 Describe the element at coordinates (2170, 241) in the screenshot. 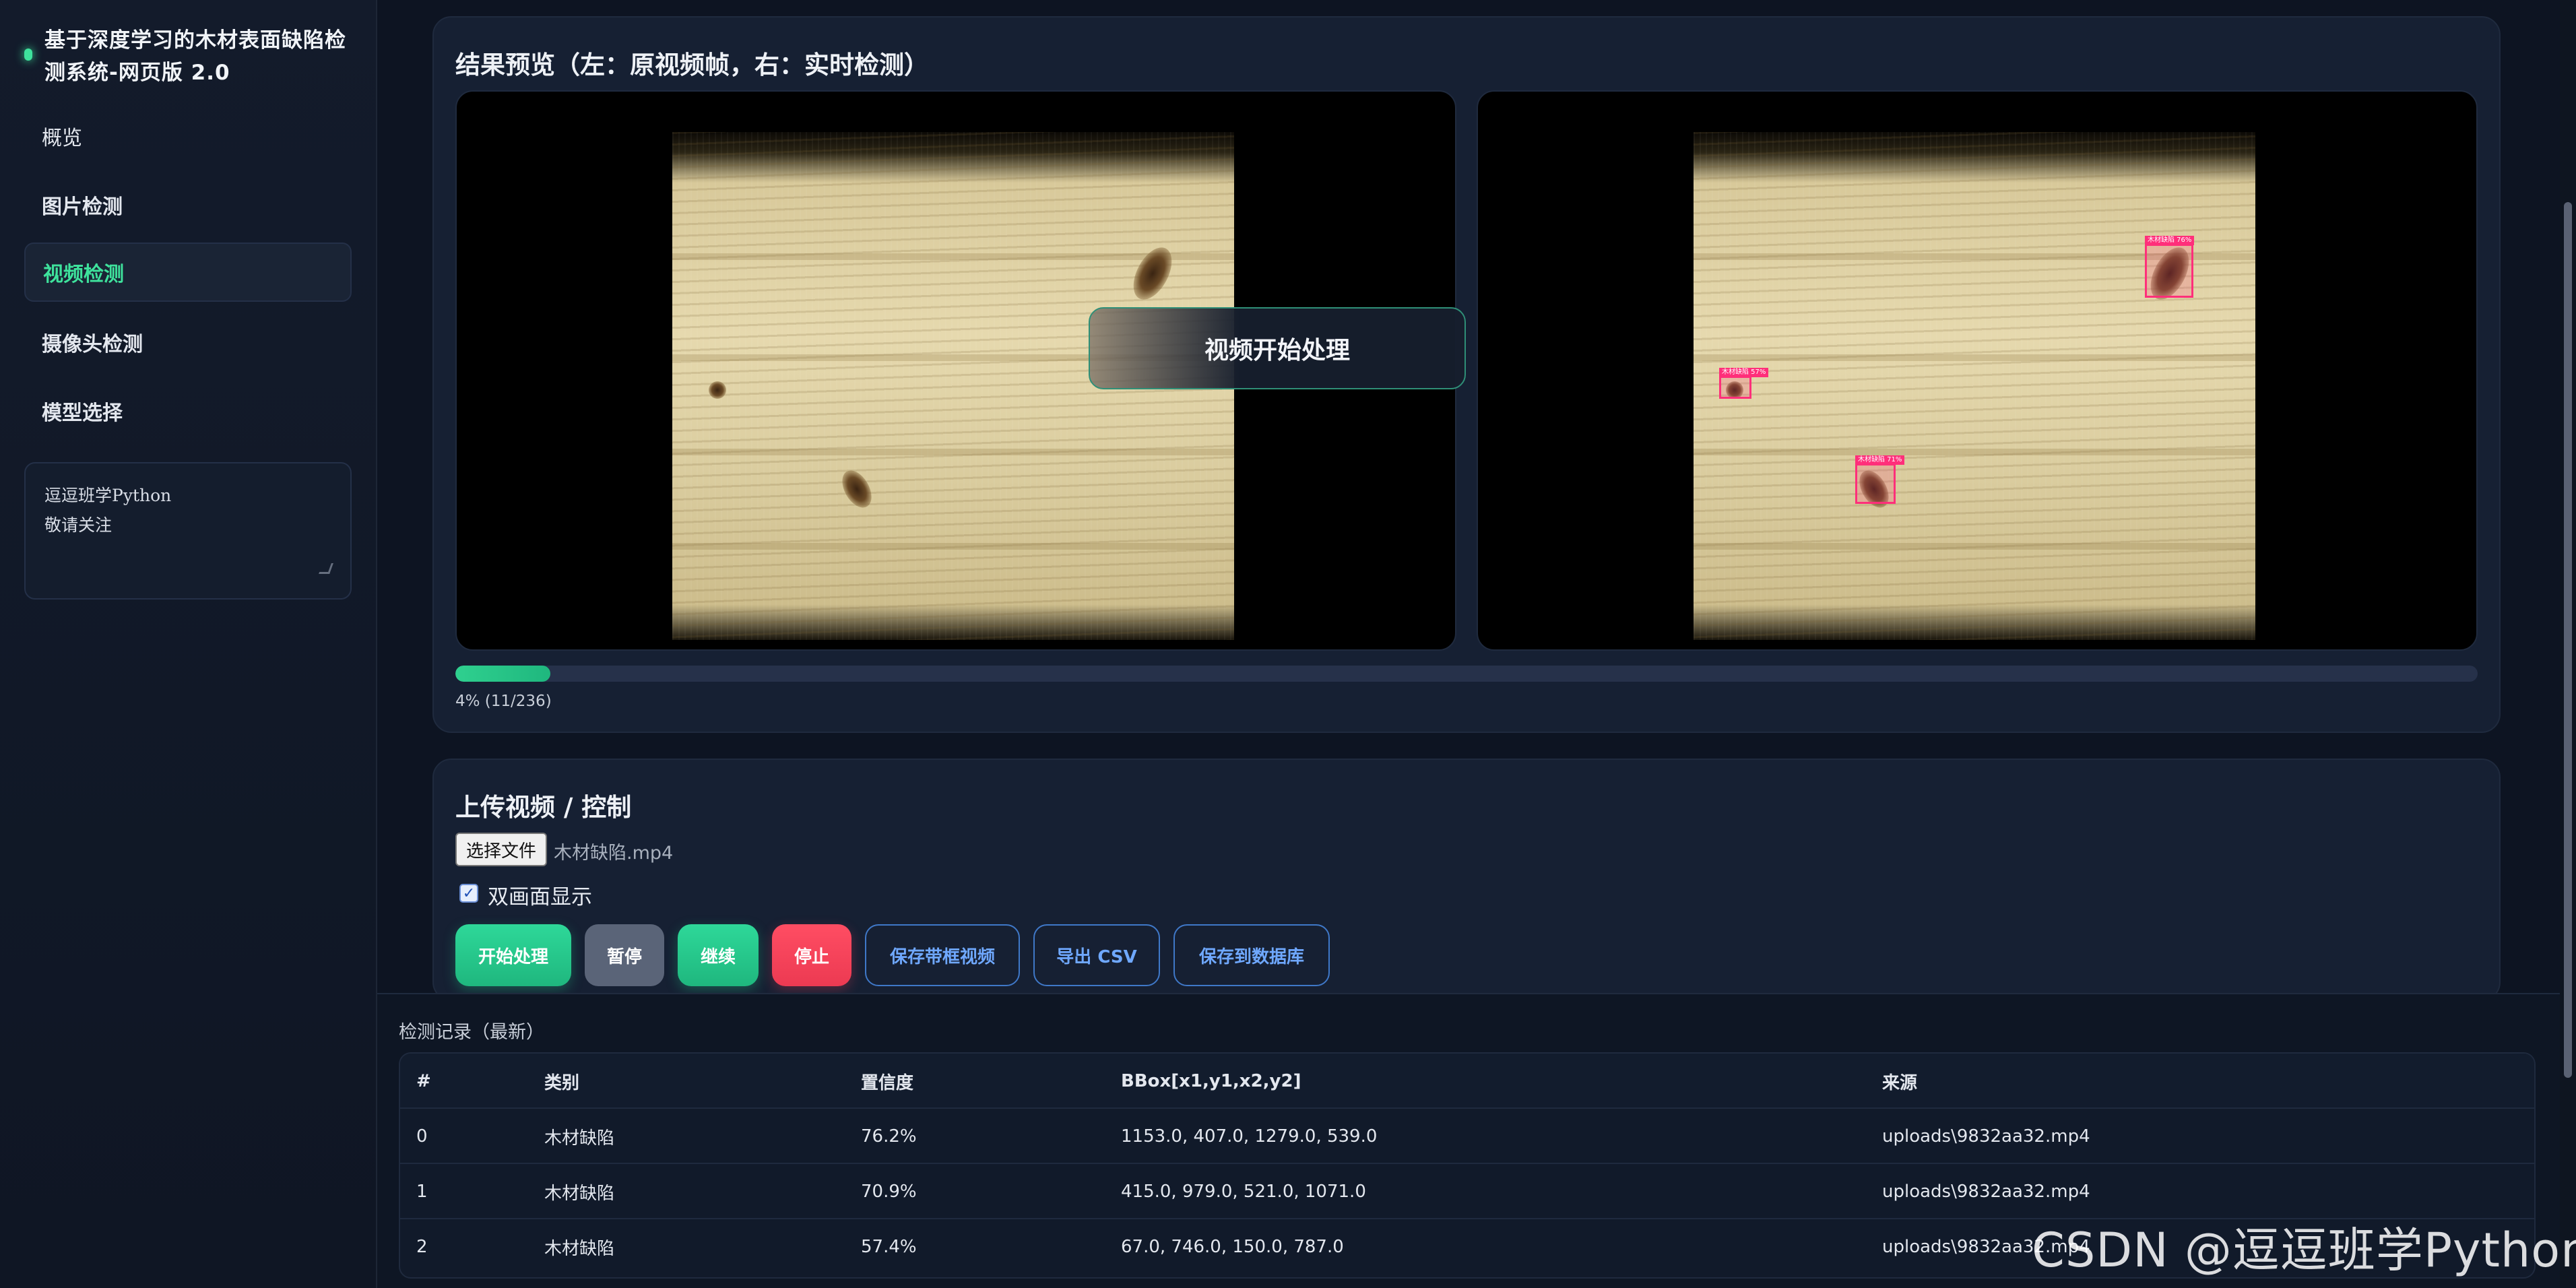

I see `detection-label: 木材缺陷 76%` at that location.